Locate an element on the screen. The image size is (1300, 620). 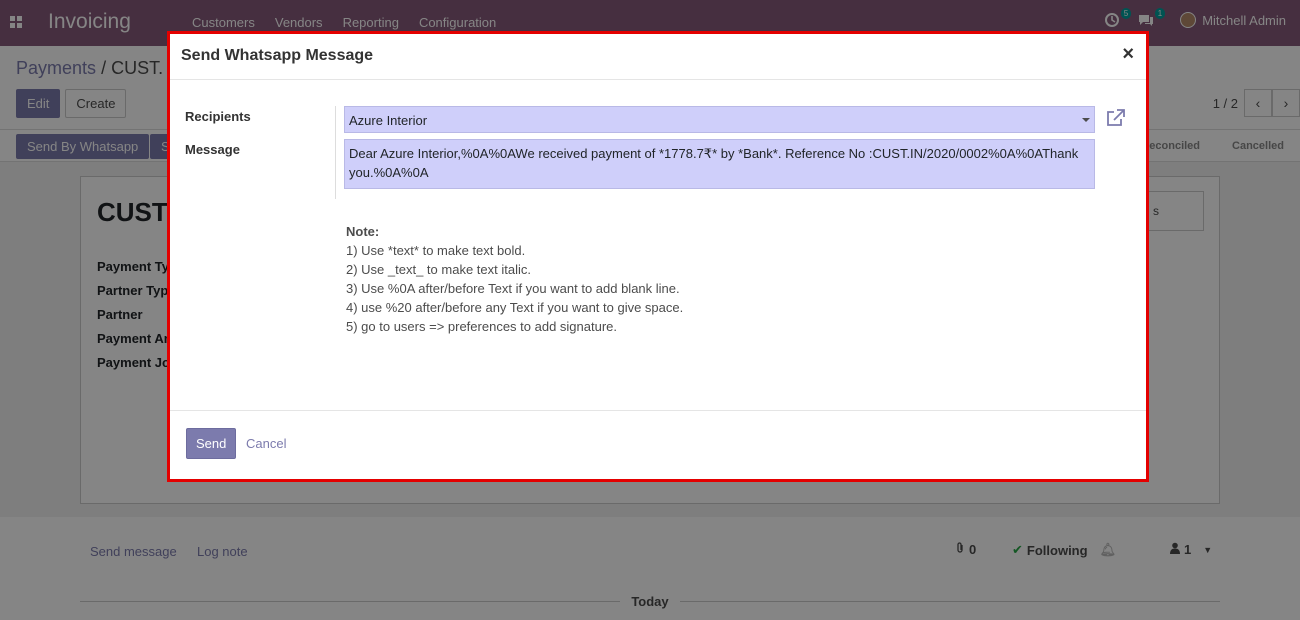
cancel-button: Cancel is located at coordinates (266, 443).